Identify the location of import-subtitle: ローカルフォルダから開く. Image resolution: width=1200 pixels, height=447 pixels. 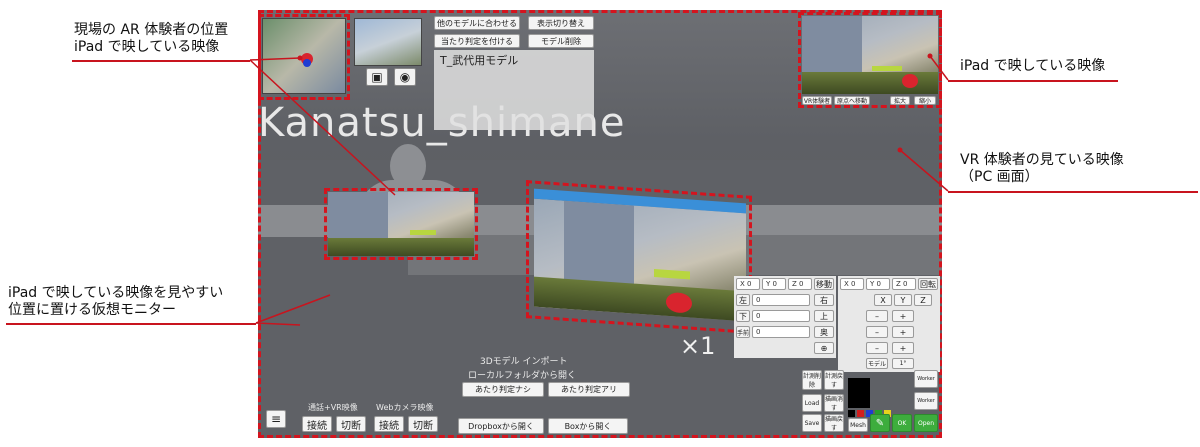
(522, 376).